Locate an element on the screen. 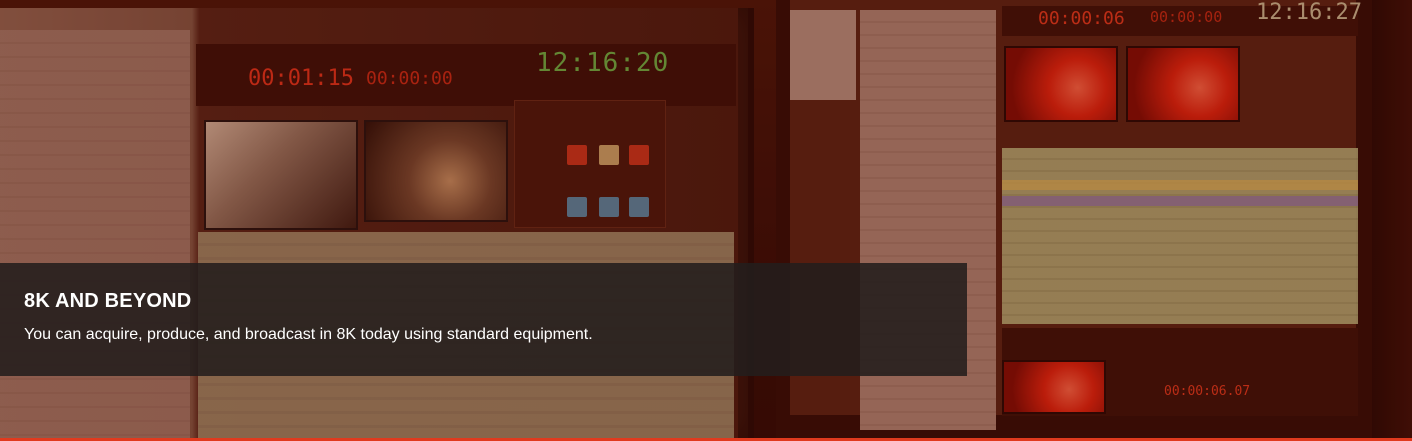 Image resolution: width=1412 pixels, height=441 pixels. clock-display: 12:16:20 is located at coordinates (603, 63).